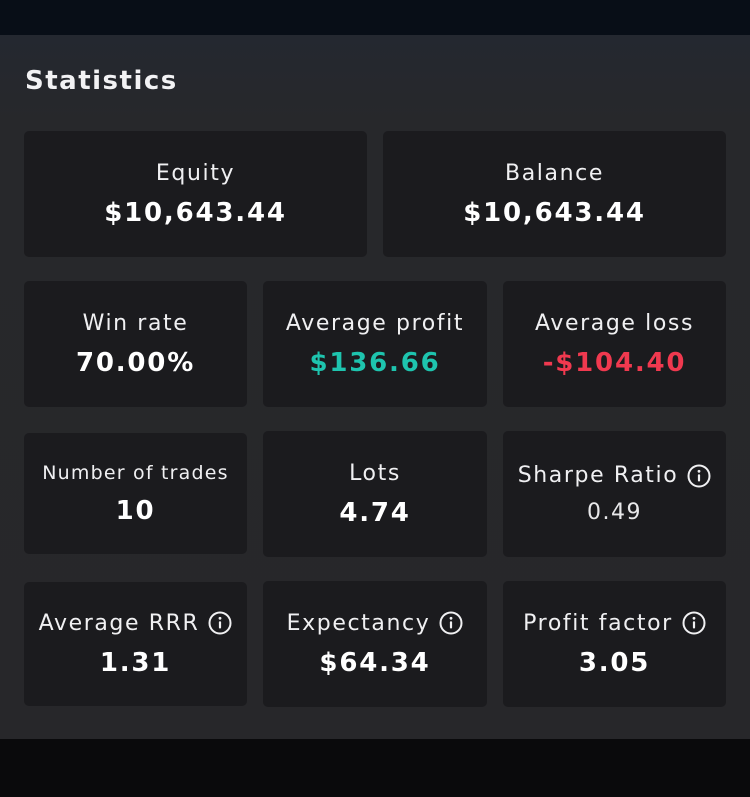  I want to click on expectancy-value: $64.34, so click(375, 662).